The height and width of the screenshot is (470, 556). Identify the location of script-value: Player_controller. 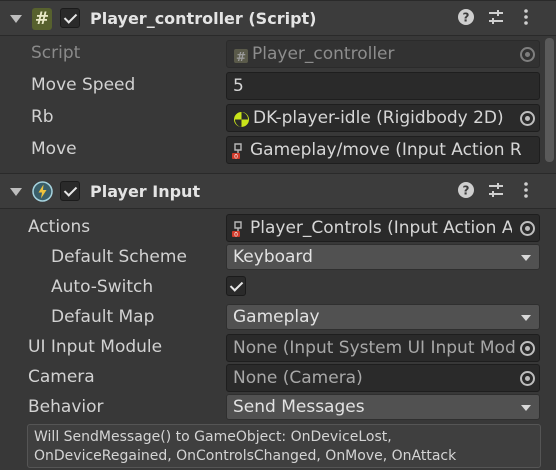
(323, 54).